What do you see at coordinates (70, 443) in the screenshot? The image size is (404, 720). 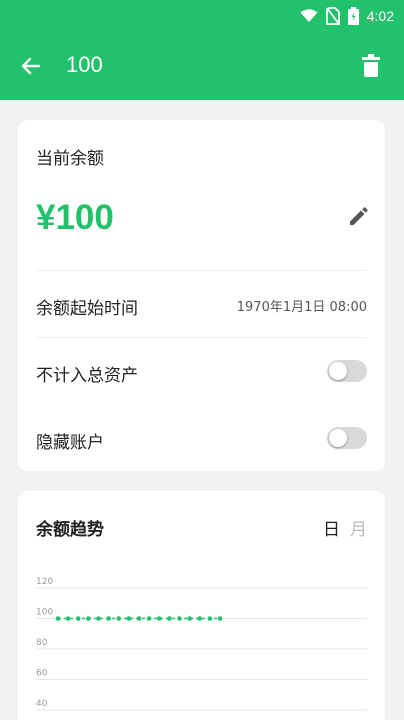 I see `hide-account-label: 隐藏账户` at bounding box center [70, 443].